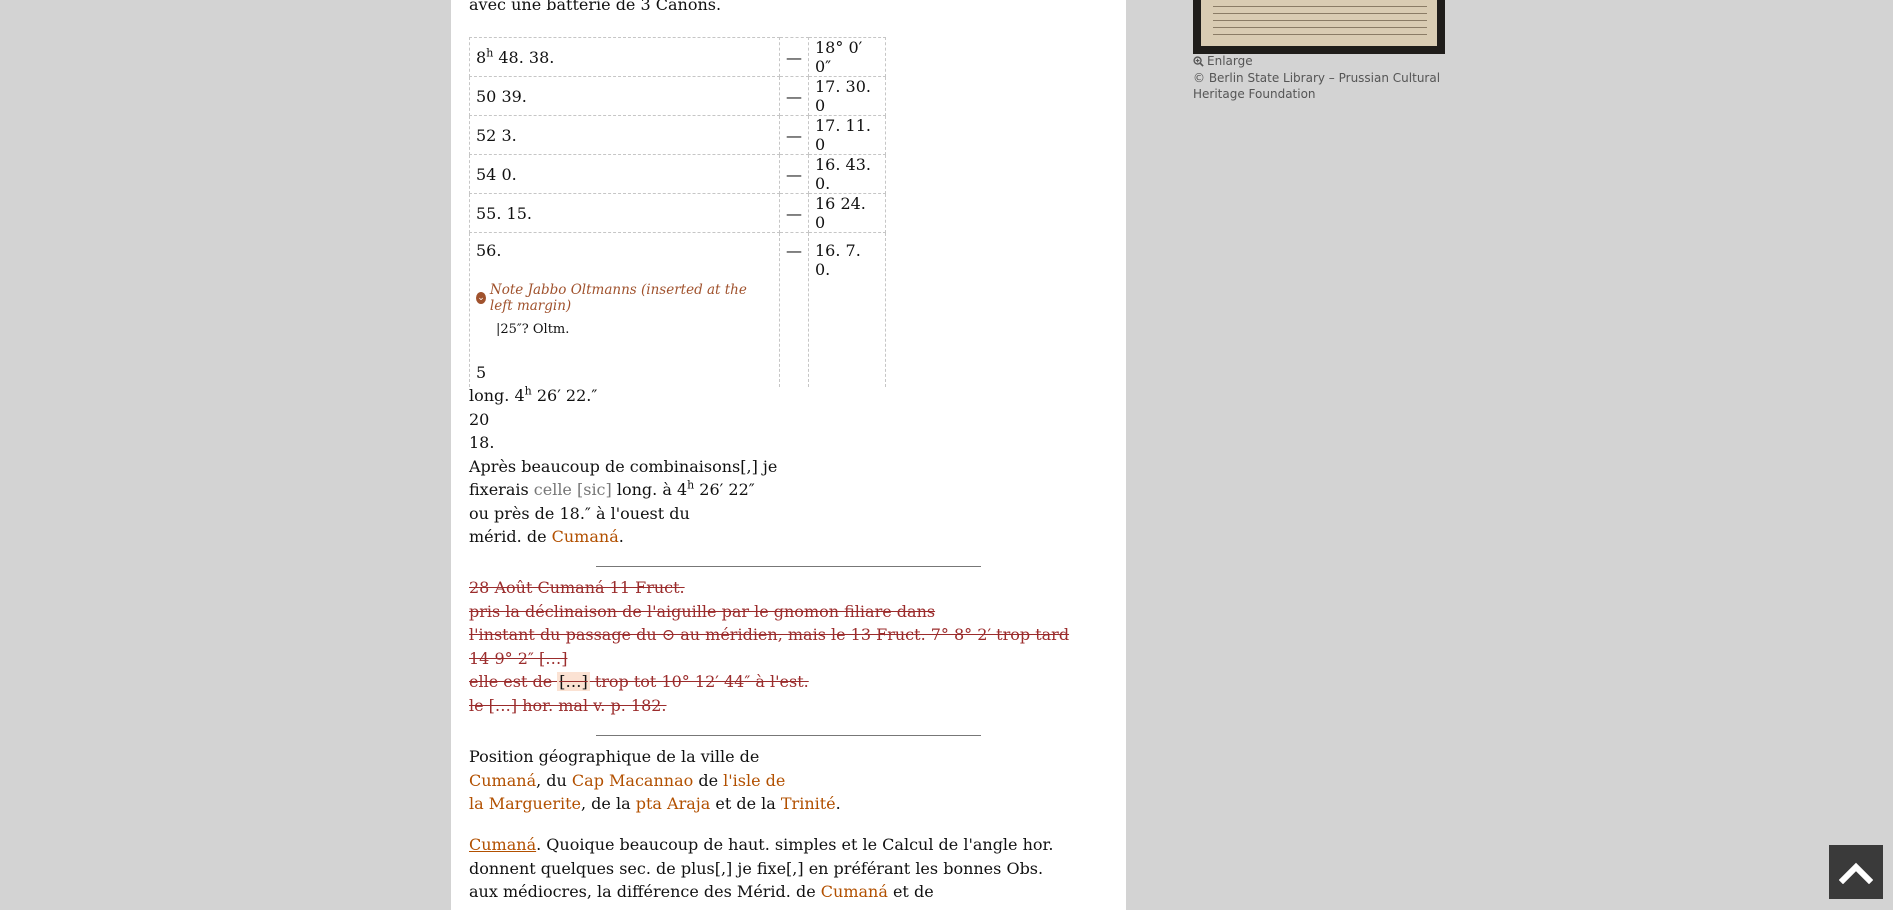 This screenshot has width=1893, height=910. I want to click on calc-line: 18., so click(482, 442).